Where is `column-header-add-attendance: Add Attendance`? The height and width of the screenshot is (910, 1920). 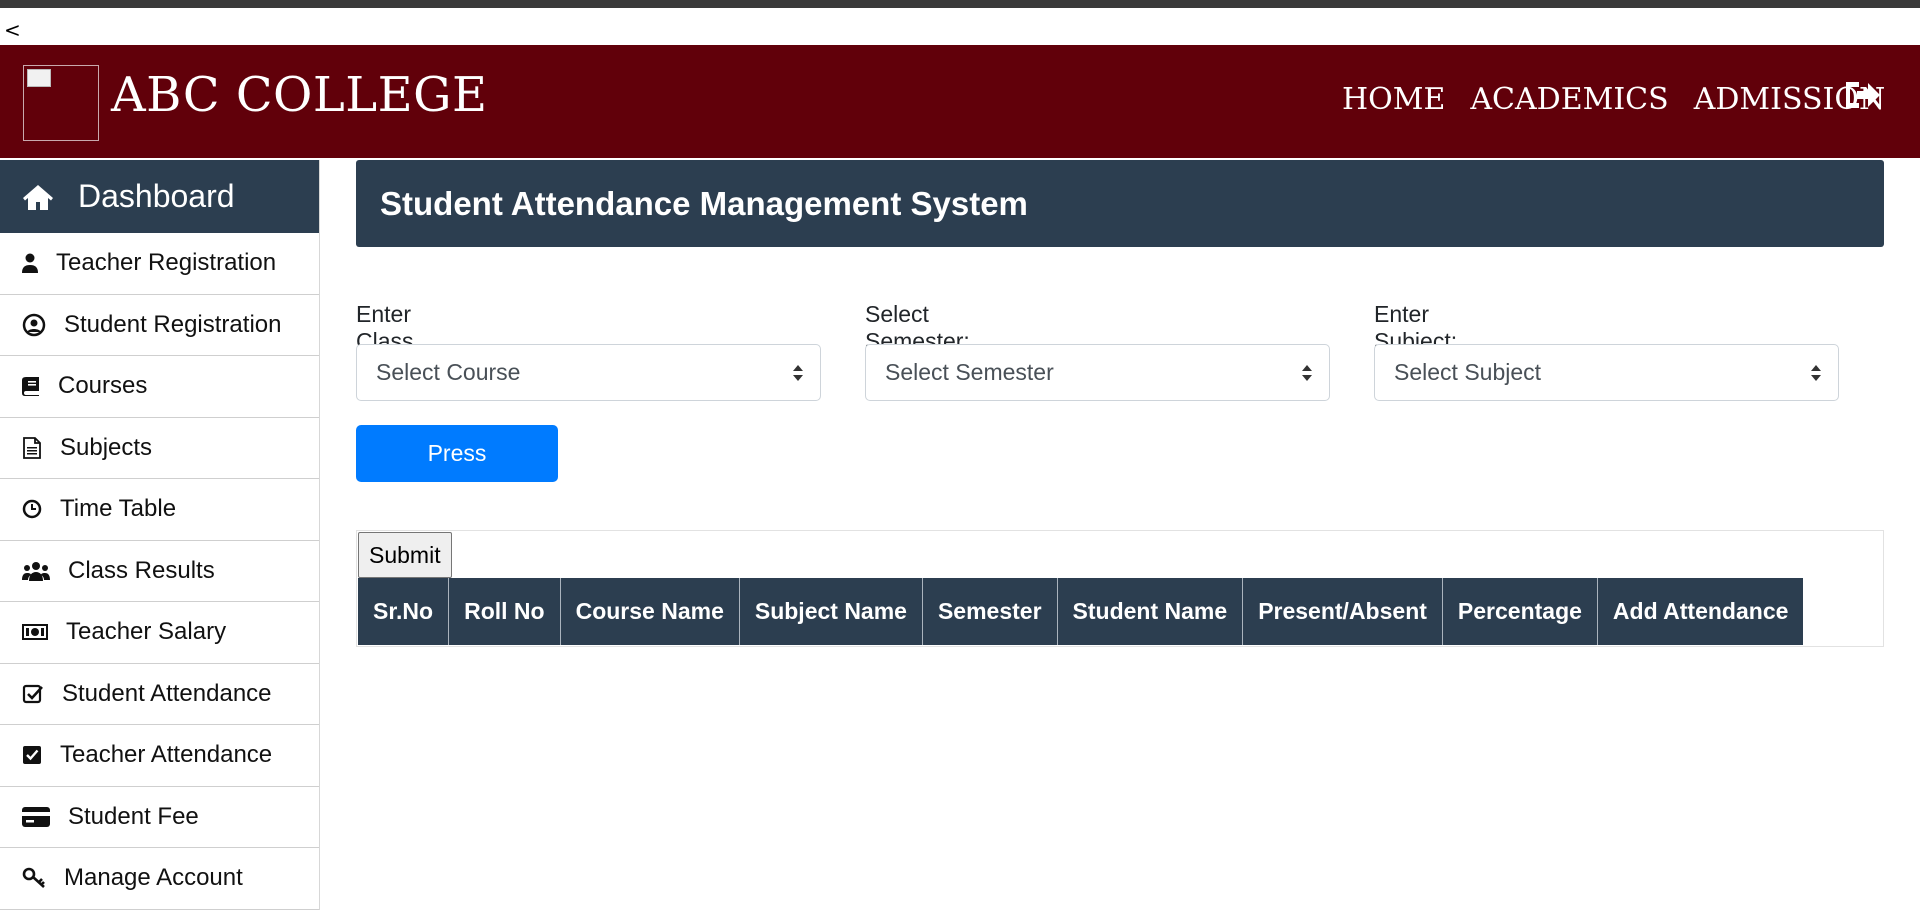
column-header-add-attendance: Add Attendance is located at coordinates (1700, 611).